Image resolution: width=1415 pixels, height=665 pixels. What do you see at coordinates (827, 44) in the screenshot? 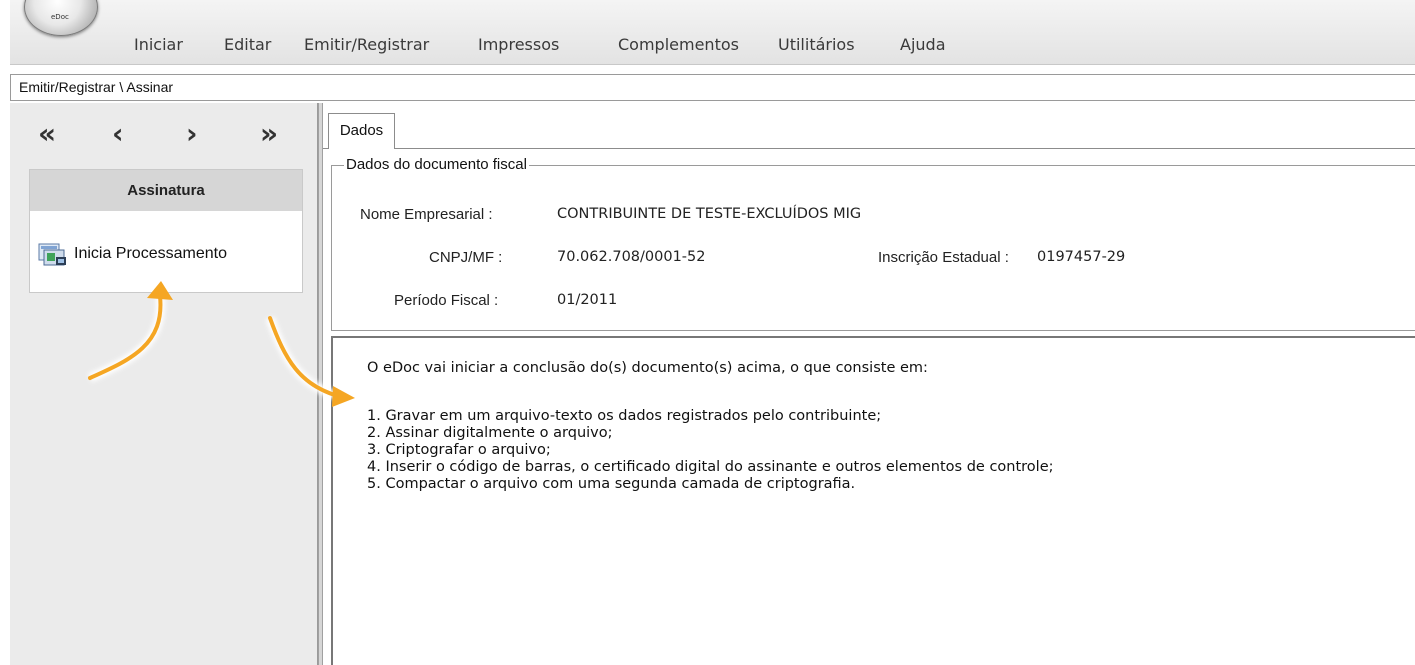
I see `menu-utilitarios: Utilitários` at bounding box center [827, 44].